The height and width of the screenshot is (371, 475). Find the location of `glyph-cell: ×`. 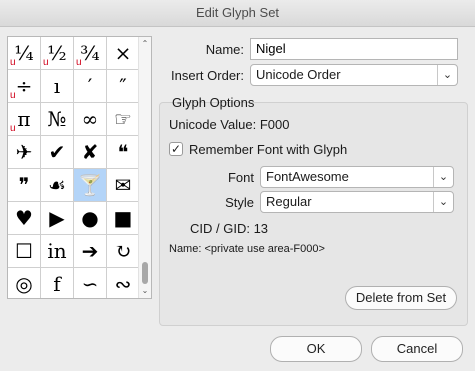

glyph-cell: × is located at coordinates (123, 53).